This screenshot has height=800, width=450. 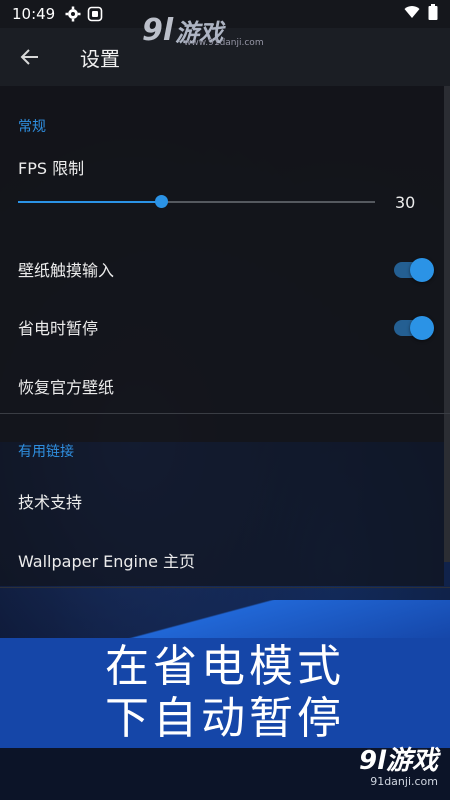 What do you see at coordinates (398, 767) in the screenshot?
I see `watermark-logo-bottom: 9l游戏 91danji.com` at bounding box center [398, 767].